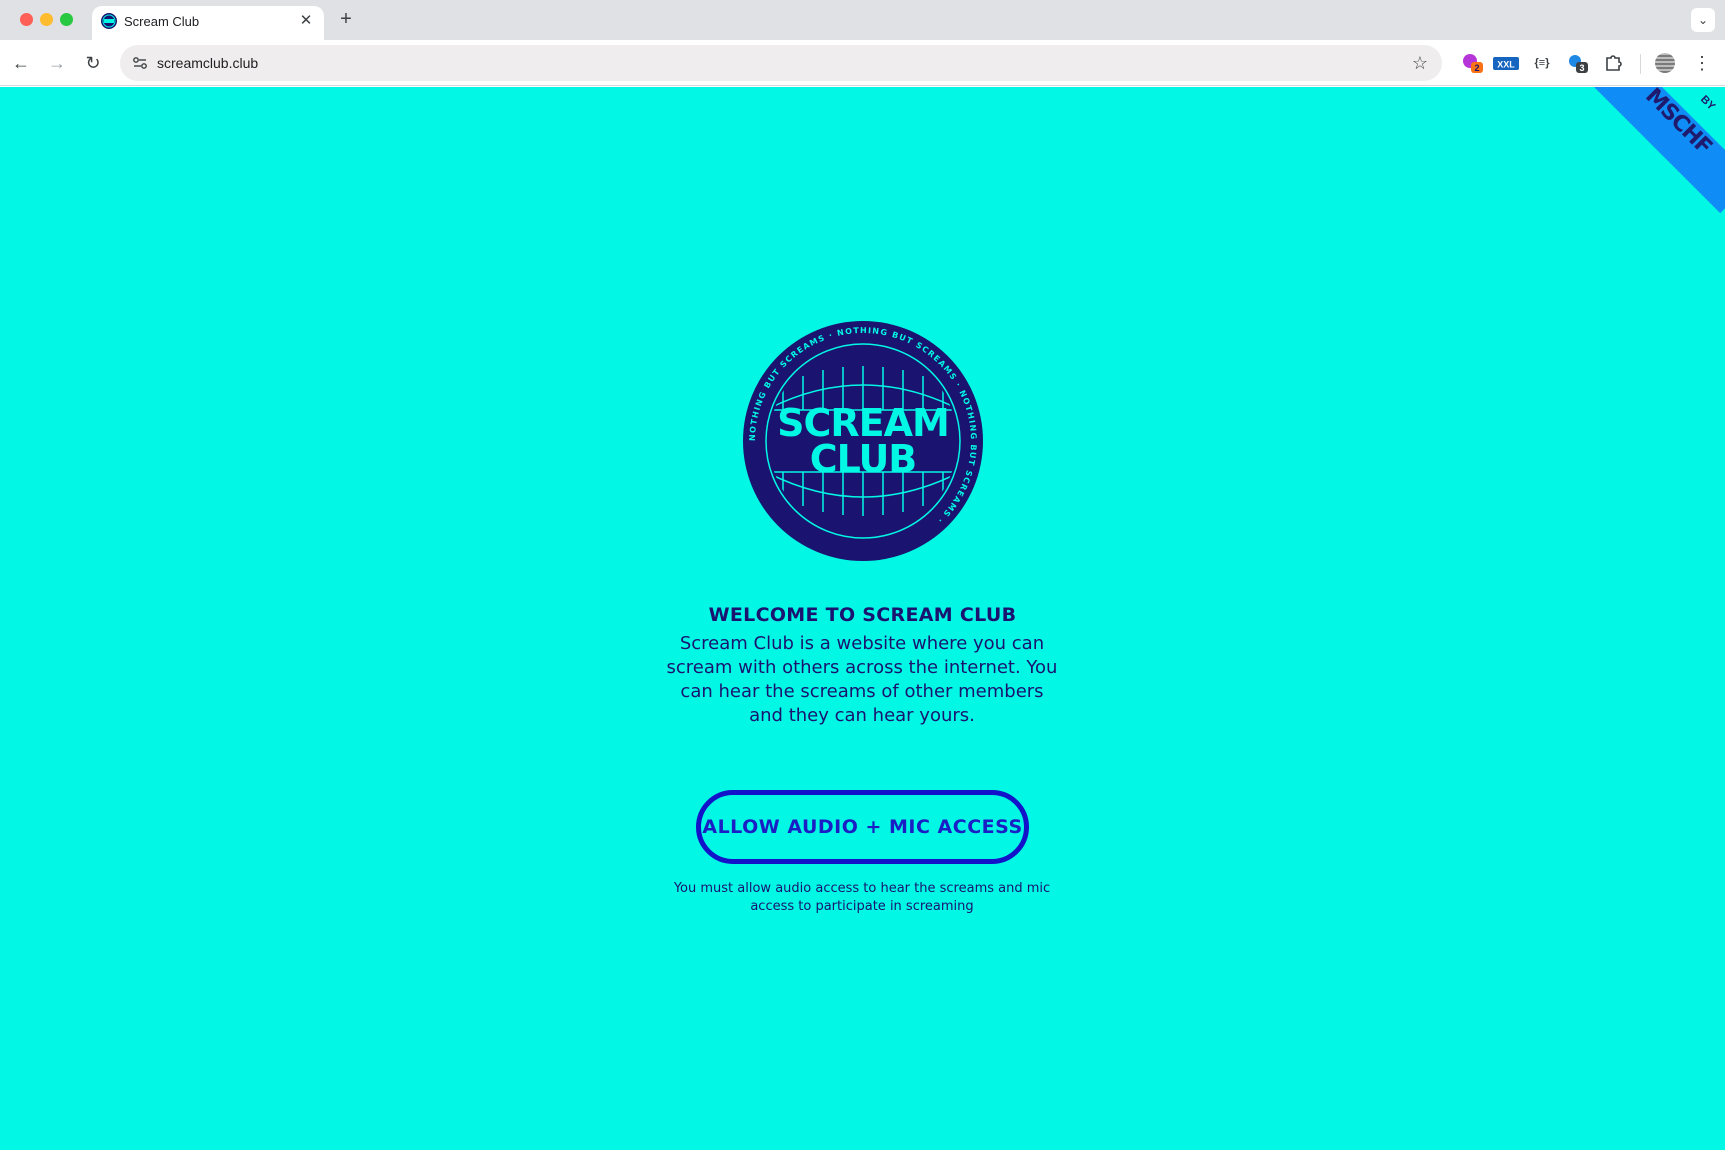 The image size is (1725, 1150). What do you see at coordinates (1703, 20) in the screenshot?
I see `tab-search-chevron-down-icon: ⌄` at bounding box center [1703, 20].